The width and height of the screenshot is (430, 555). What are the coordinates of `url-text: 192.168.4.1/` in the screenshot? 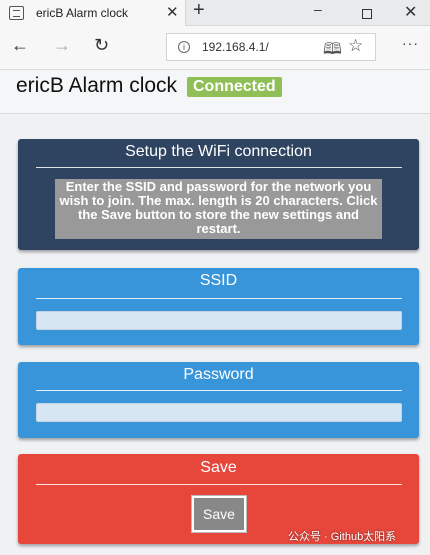 It's located at (235, 47).